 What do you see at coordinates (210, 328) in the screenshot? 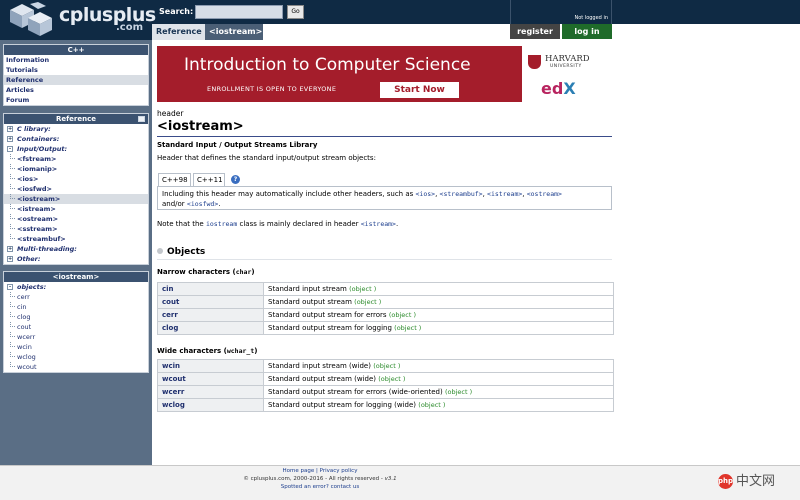
I see `object-link-clog: clog` at bounding box center [210, 328].